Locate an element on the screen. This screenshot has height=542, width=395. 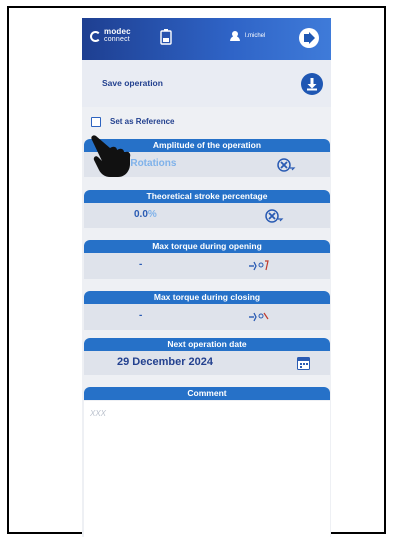
stroke-body: 0.0% is located at coordinates (207, 215).